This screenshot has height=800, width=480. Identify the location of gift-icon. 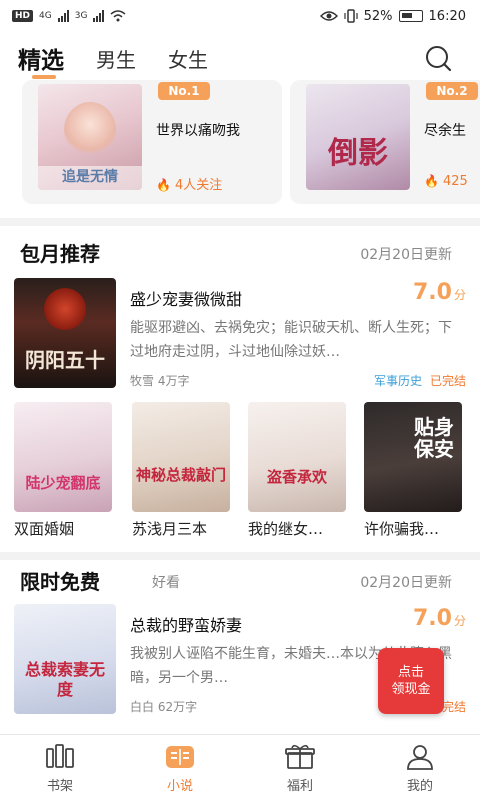
(300, 756).